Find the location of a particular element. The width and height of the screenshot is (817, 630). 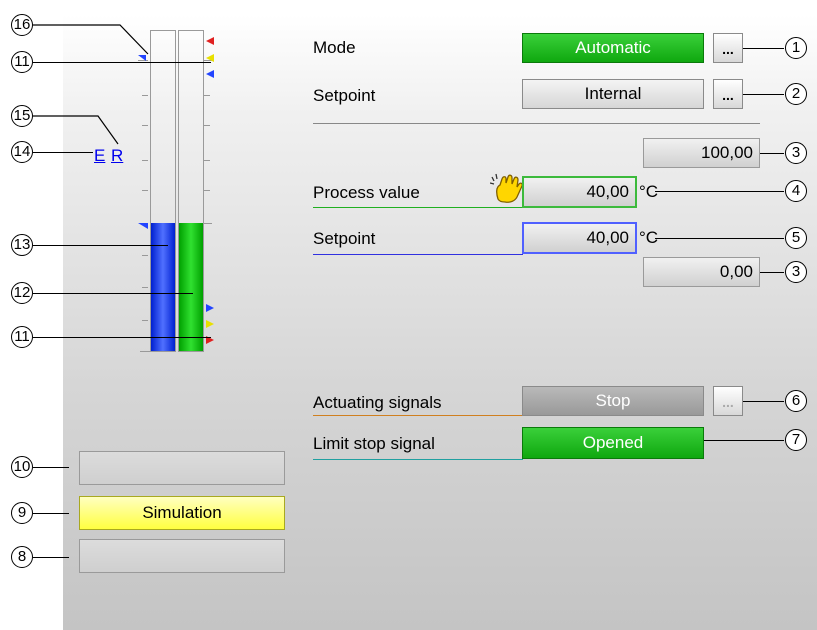

callout-6: 6 is located at coordinates (796, 401).